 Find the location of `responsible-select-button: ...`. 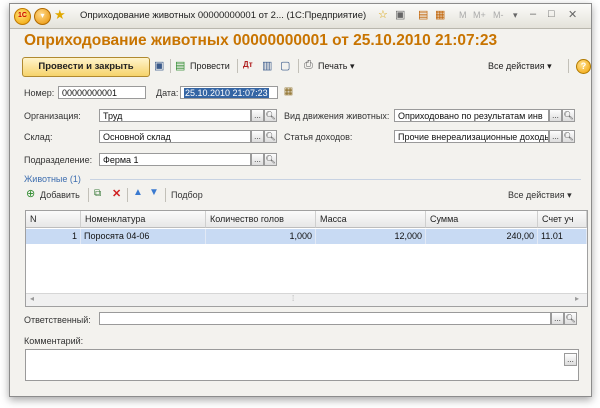

responsible-select-button: ... is located at coordinates (557, 318).